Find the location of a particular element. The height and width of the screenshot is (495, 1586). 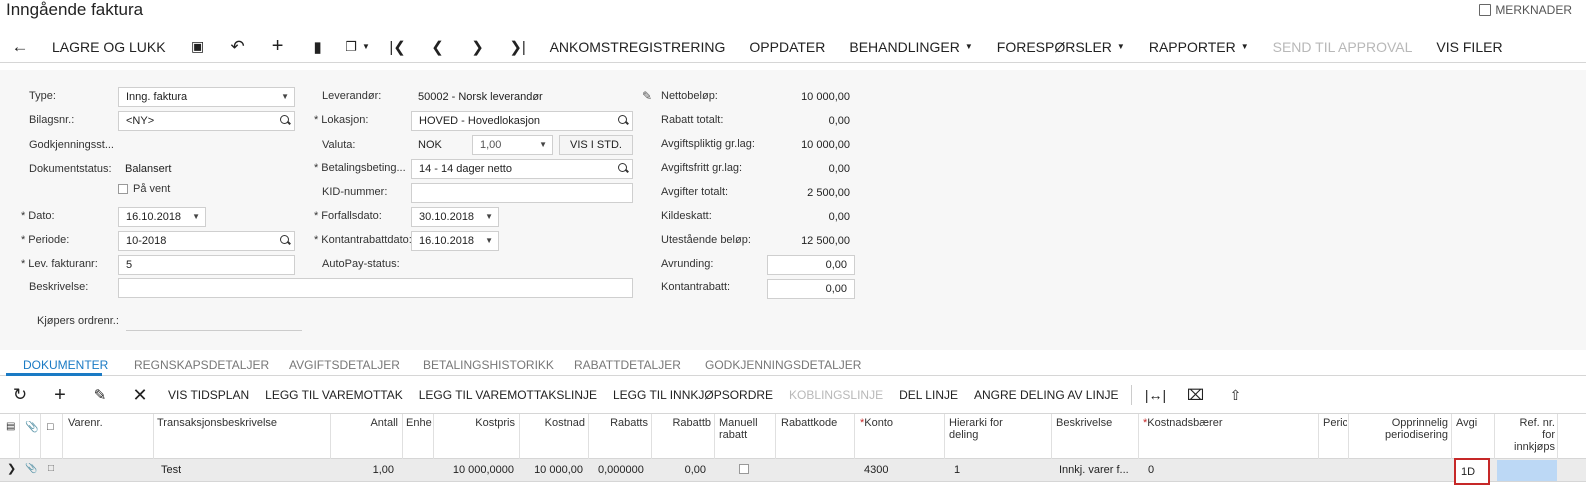

location-input: HOVED - Hovedlokasjon is located at coordinates (522, 121).